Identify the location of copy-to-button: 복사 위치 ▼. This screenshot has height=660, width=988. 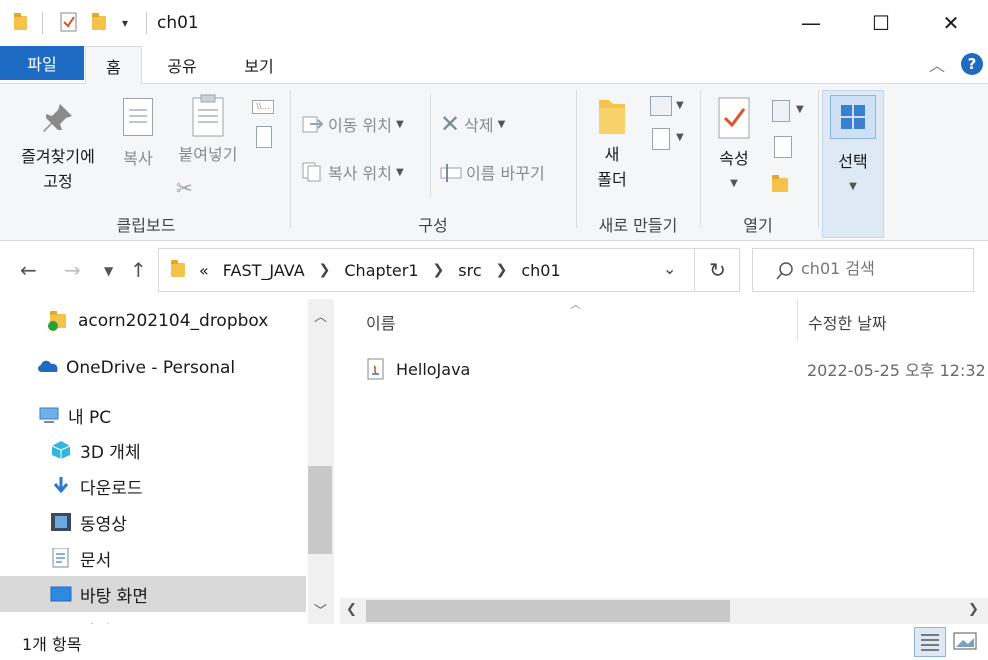
(353, 172).